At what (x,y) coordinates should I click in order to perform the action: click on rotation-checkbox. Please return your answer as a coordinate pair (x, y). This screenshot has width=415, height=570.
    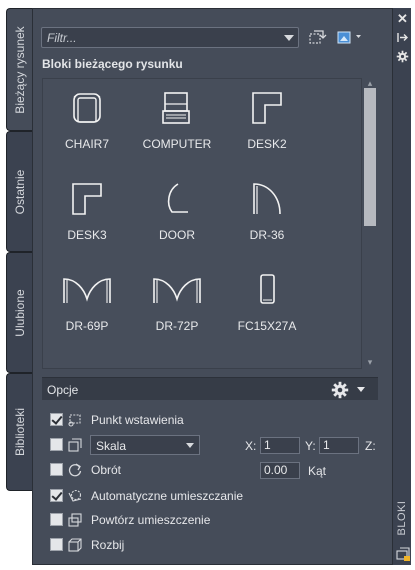
    Looking at the image, I should click on (56, 469).